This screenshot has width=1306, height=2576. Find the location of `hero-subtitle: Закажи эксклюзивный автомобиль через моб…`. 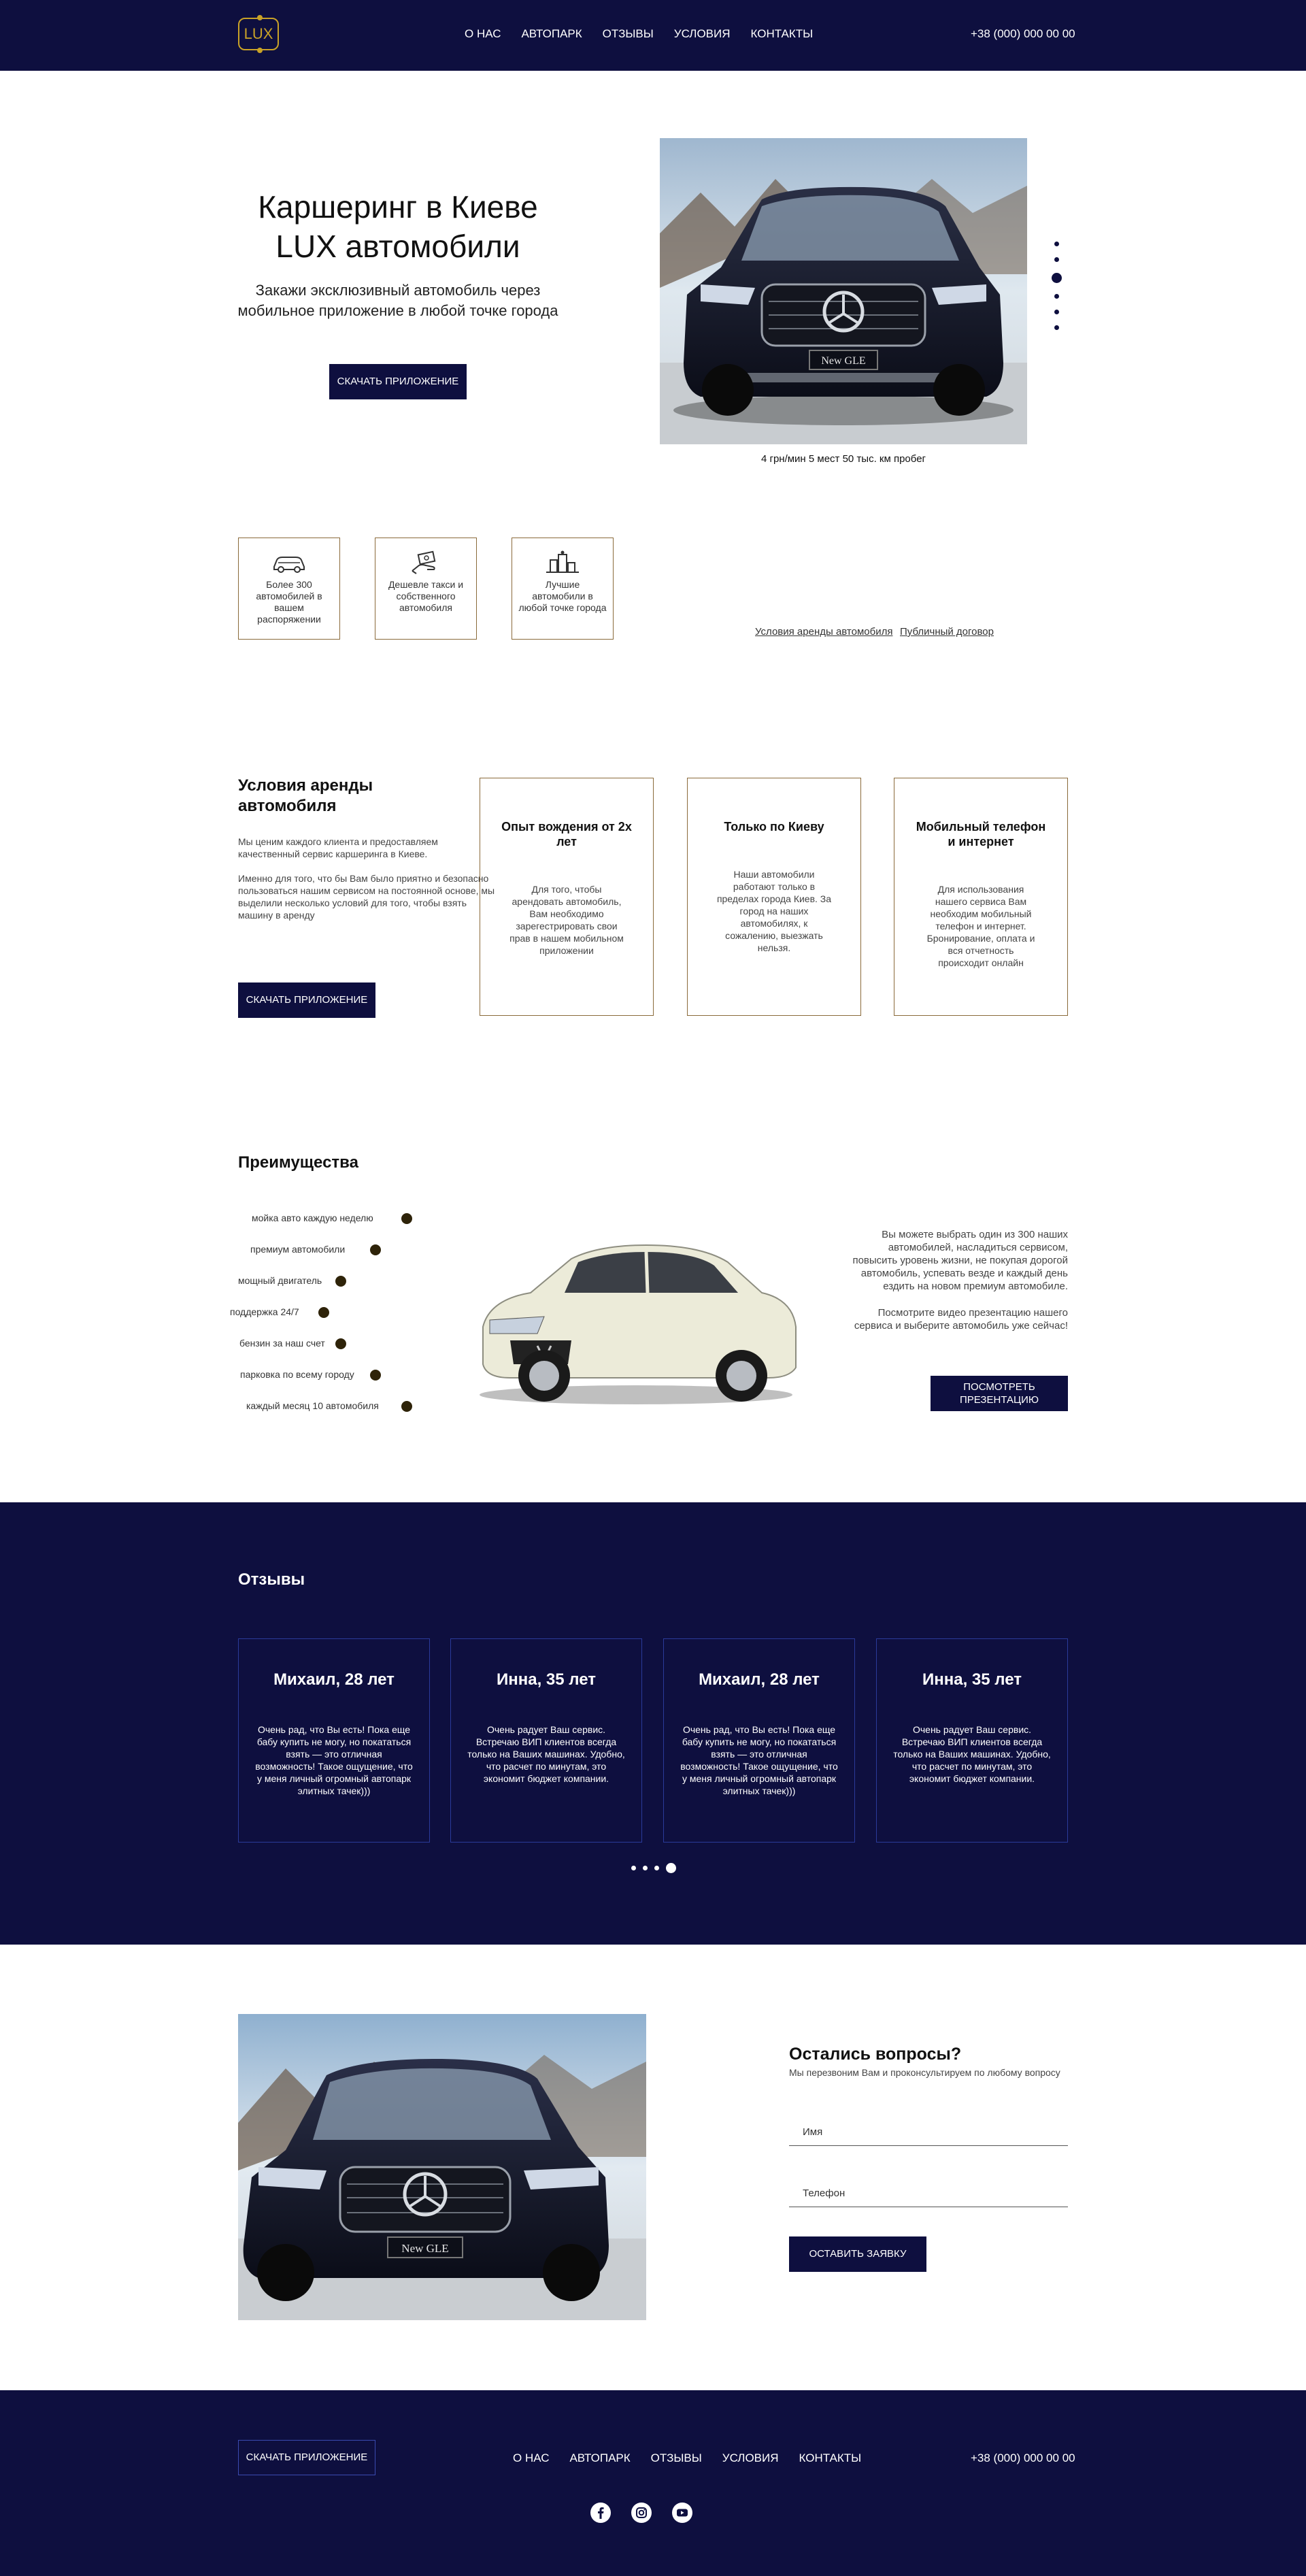

hero-subtitle: Закажи эксклюзивный автомобиль через моб… is located at coordinates (397, 300).